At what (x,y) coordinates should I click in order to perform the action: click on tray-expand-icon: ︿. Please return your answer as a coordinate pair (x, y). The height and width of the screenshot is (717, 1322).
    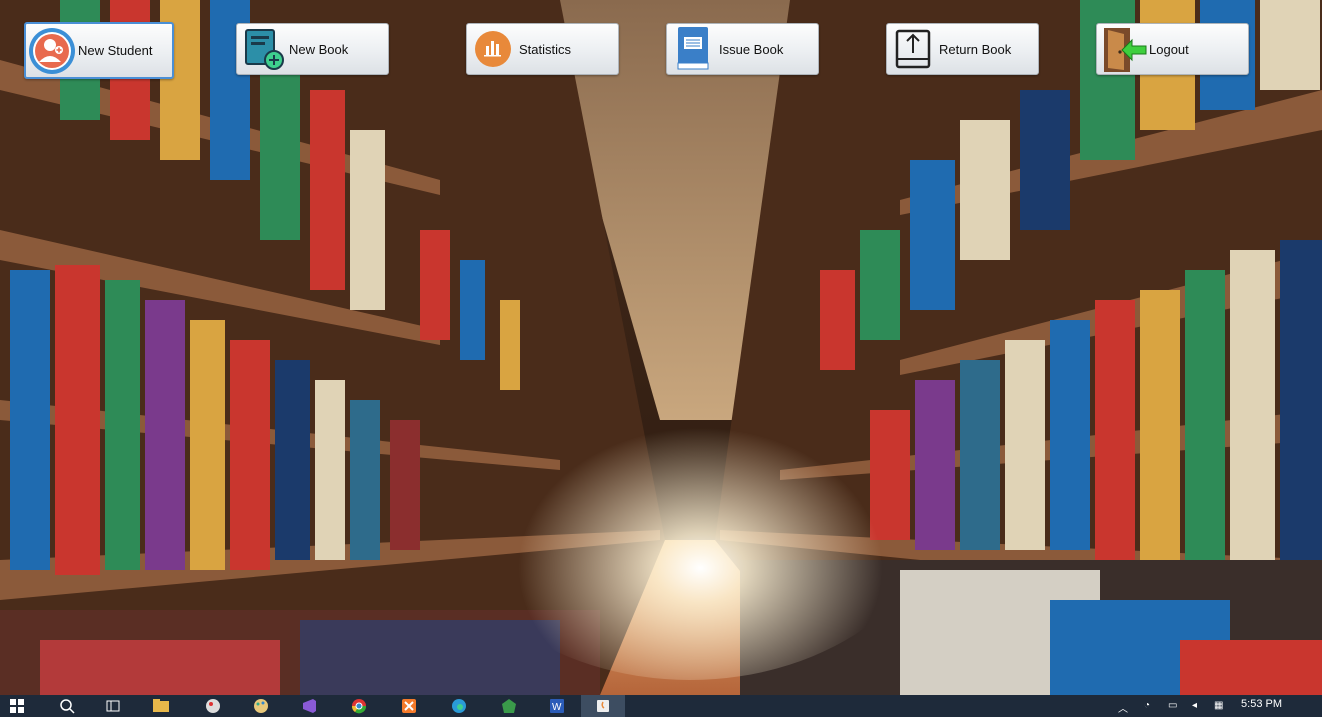
    Looking at the image, I should click on (1123, 707).